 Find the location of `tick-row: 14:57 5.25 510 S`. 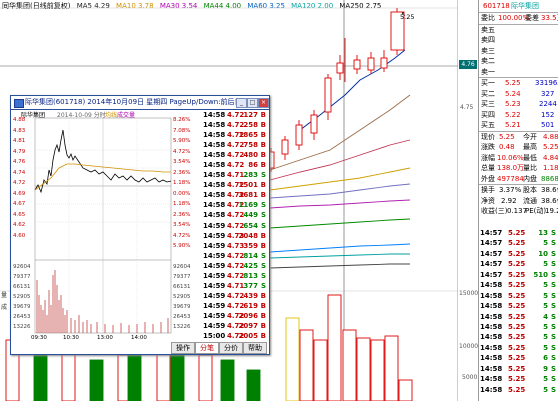

tick-row: 14:57 5.25 510 S is located at coordinates (518, 275).